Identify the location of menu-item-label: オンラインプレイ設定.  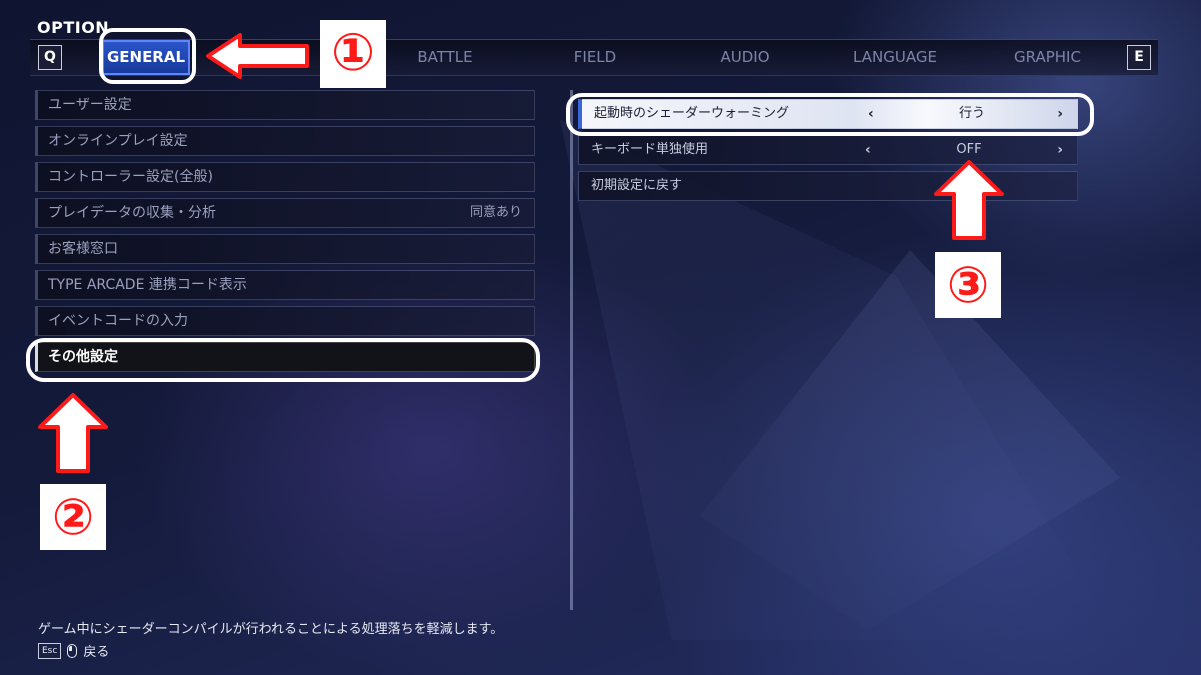
(118, 141).